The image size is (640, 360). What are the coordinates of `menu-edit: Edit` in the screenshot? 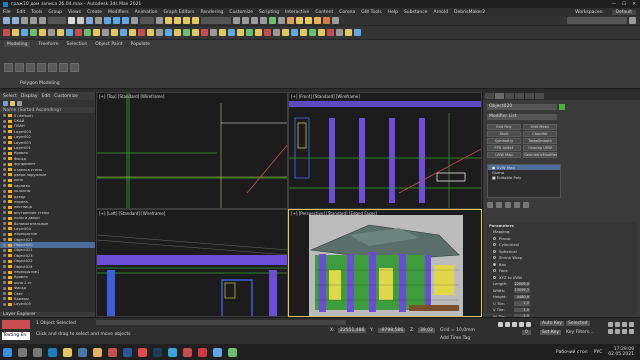 It's located at (21, 12).